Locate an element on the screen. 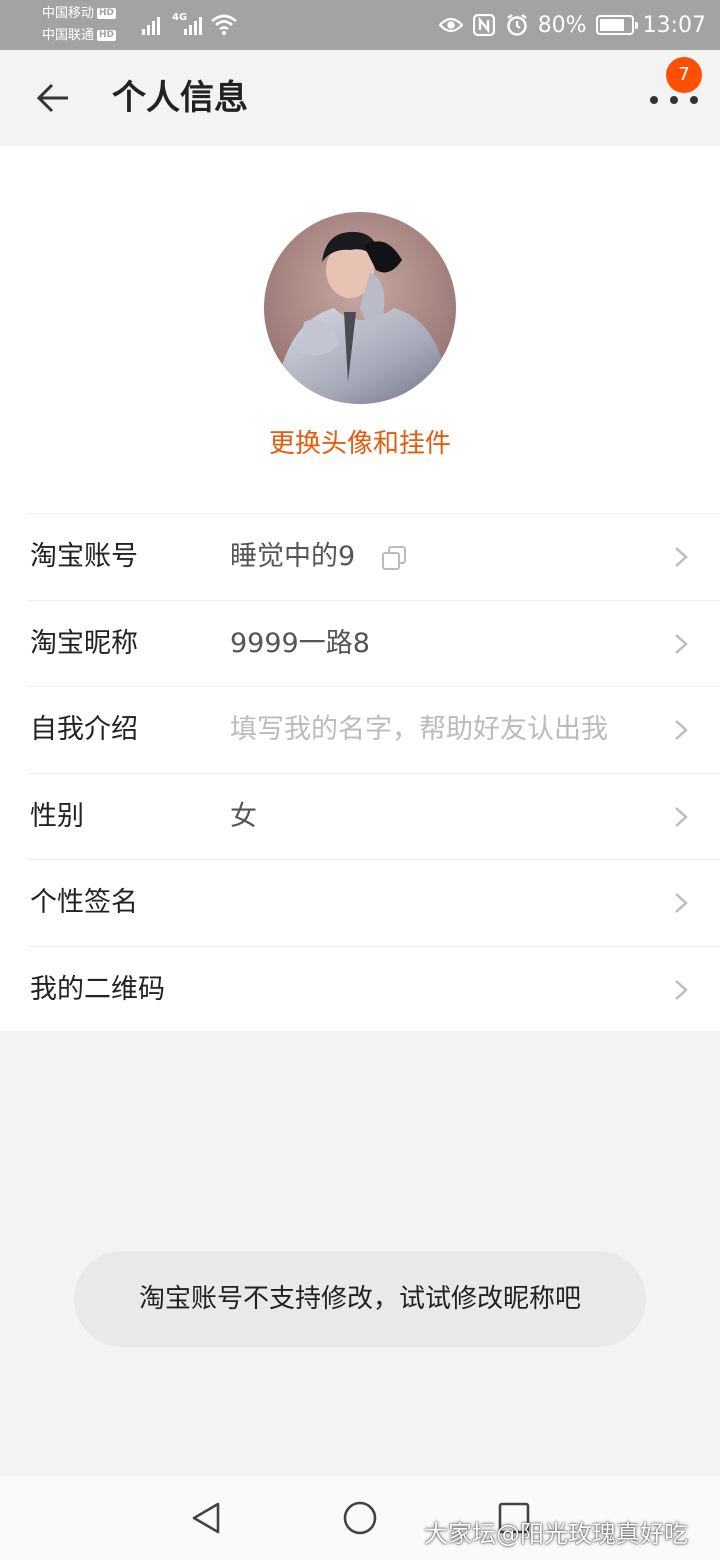  status-right: 80% 13:07 is located at coordinates (572, 25).